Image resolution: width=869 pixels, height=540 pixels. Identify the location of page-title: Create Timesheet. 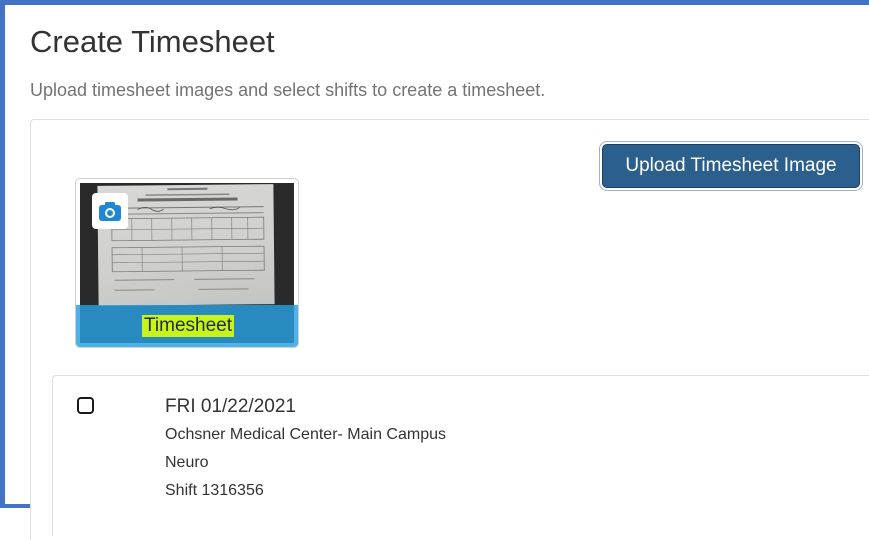
(152, 42).